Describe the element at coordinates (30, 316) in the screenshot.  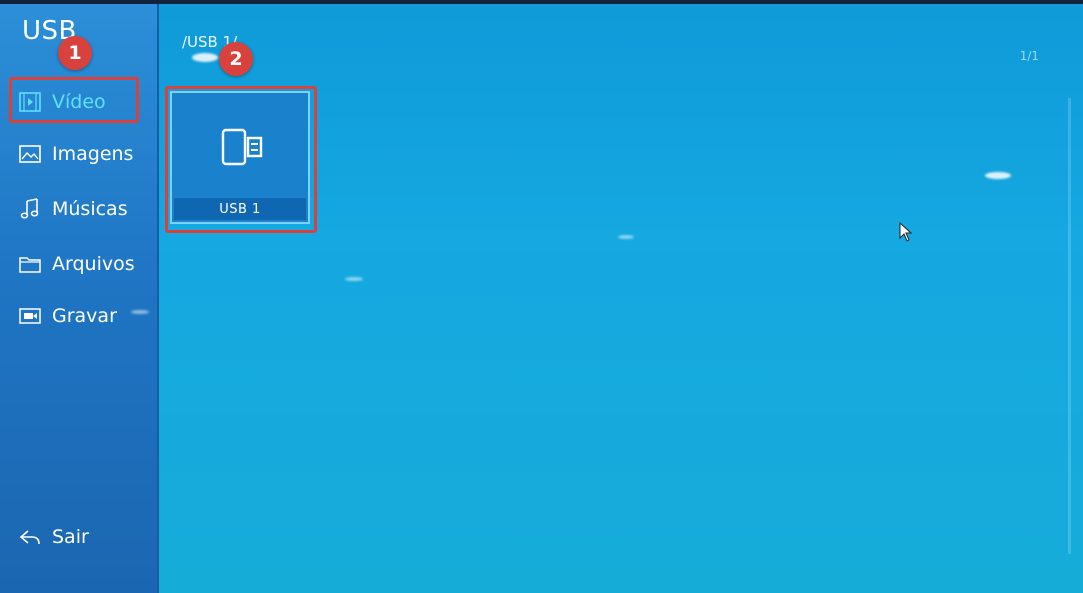
I see `record-icon` at that location.